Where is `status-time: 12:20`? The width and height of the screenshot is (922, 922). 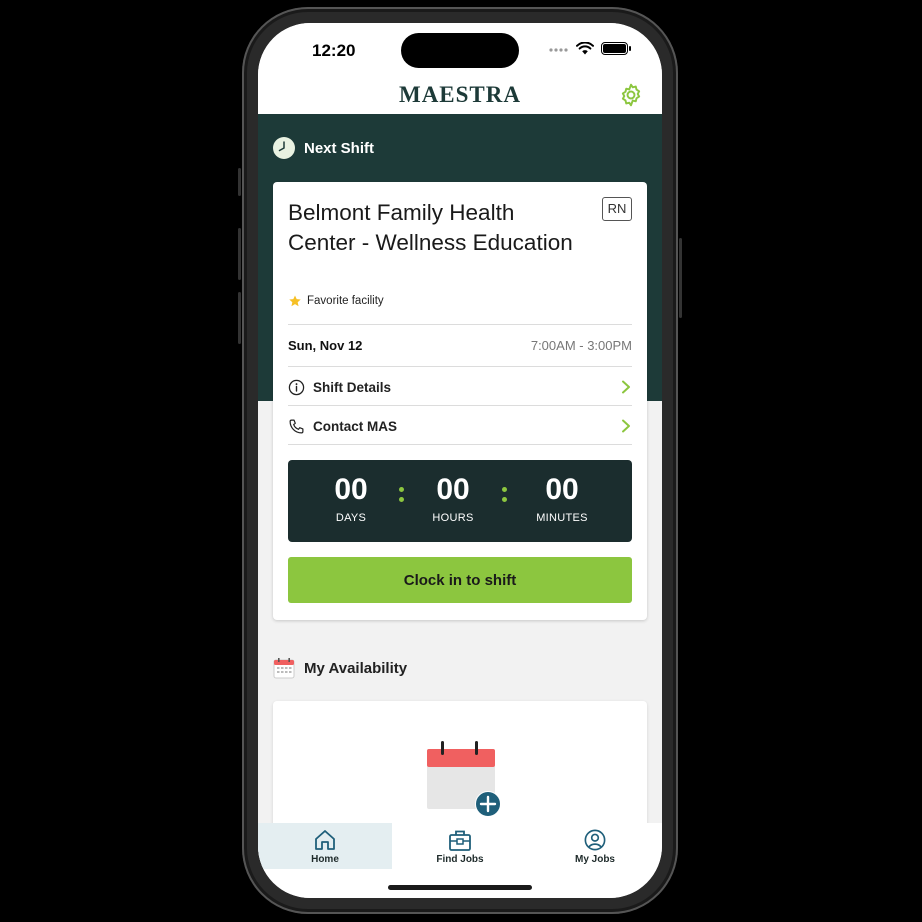 status-time: 12:20 is located at coordinates (334, 50).